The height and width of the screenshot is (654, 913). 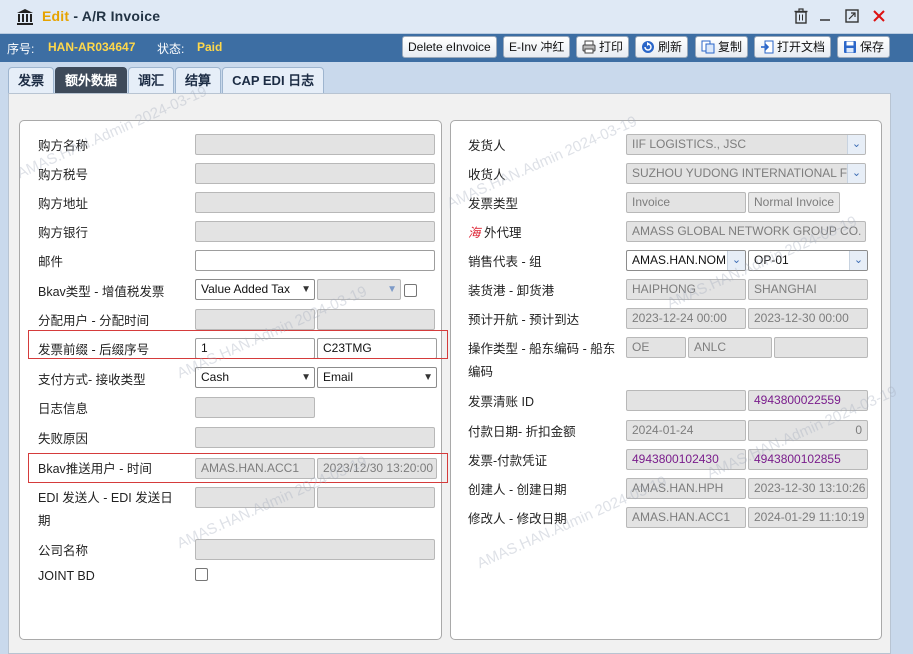 What do you see at coordinates (273, 80) in the screenshot?
I see `tab-cap-edi-log: CAP EDI 日志` at bounding box center [273, 80].